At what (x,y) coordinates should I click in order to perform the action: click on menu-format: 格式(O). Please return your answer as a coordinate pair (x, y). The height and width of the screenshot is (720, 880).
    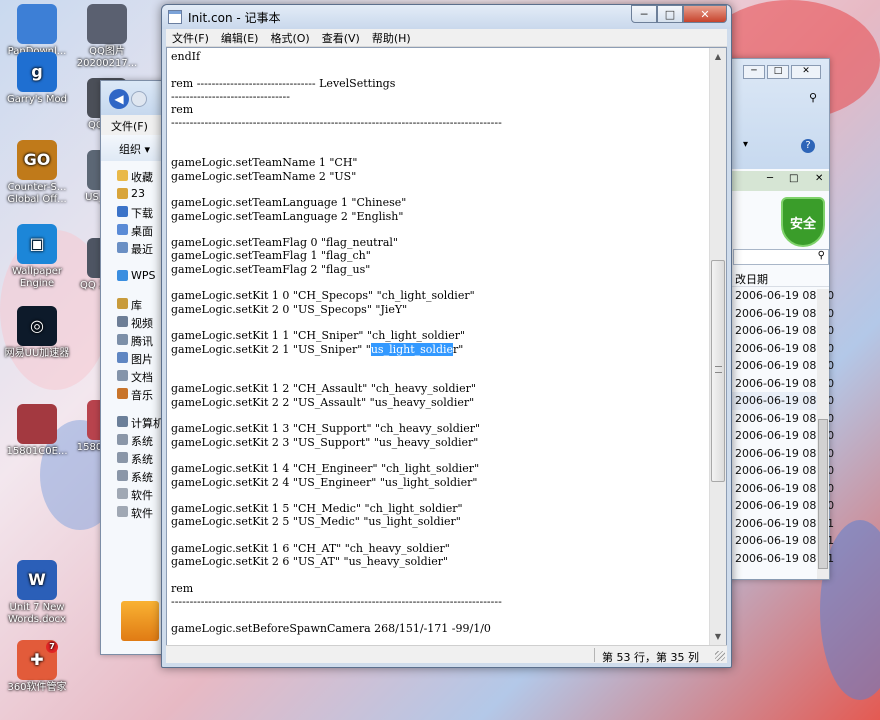
    Looking at the image, I should click on (289, 38).